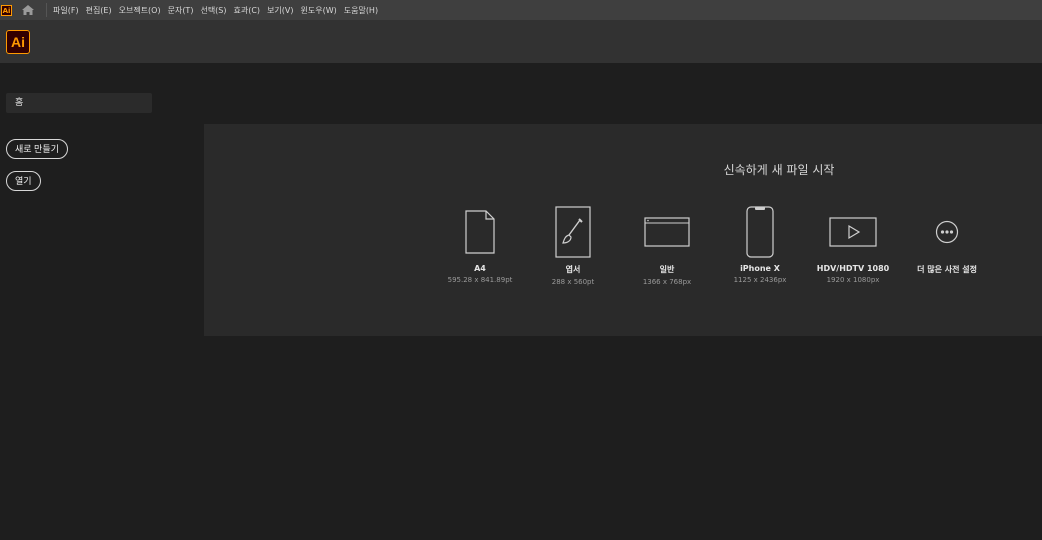 The image size is (1042, 540). What do you see at coordinates (853, 232) in the screenshot?
I see `video-icon` at bounding box center [853, 232].